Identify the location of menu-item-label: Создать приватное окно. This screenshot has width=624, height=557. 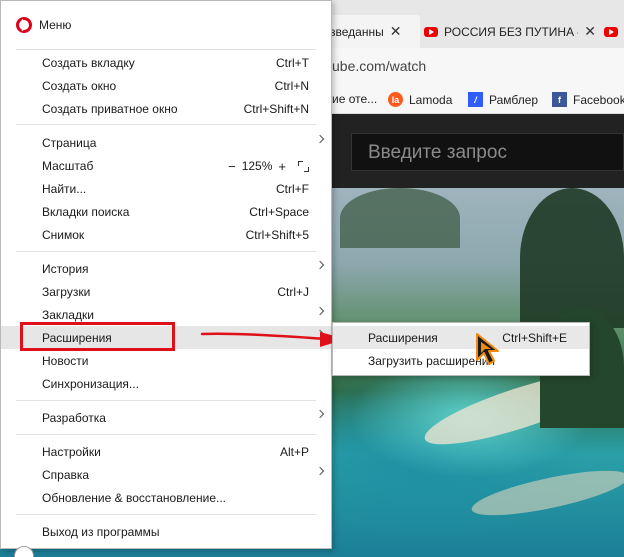
(110, 108).